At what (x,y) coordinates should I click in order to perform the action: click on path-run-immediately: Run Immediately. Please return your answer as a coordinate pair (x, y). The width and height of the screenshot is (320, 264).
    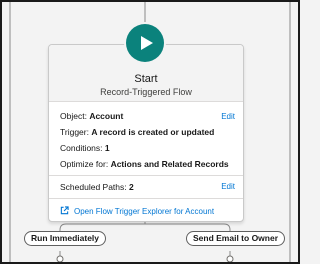
    Looking at the image, I should click on (65, 238).